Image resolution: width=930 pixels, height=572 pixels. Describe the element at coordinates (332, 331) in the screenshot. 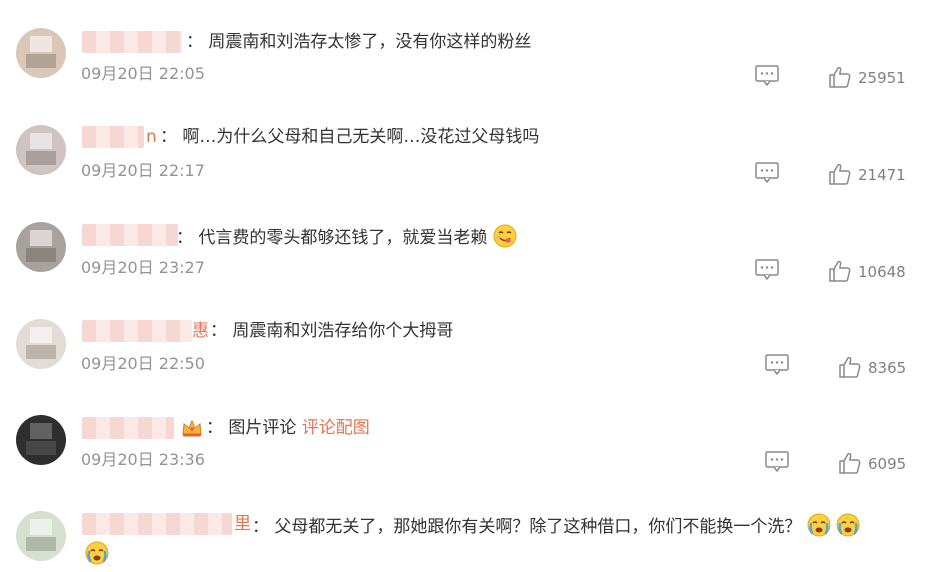

I see `comment-text: ： 周震南和刘浩存给你个大拇哥` at that location.